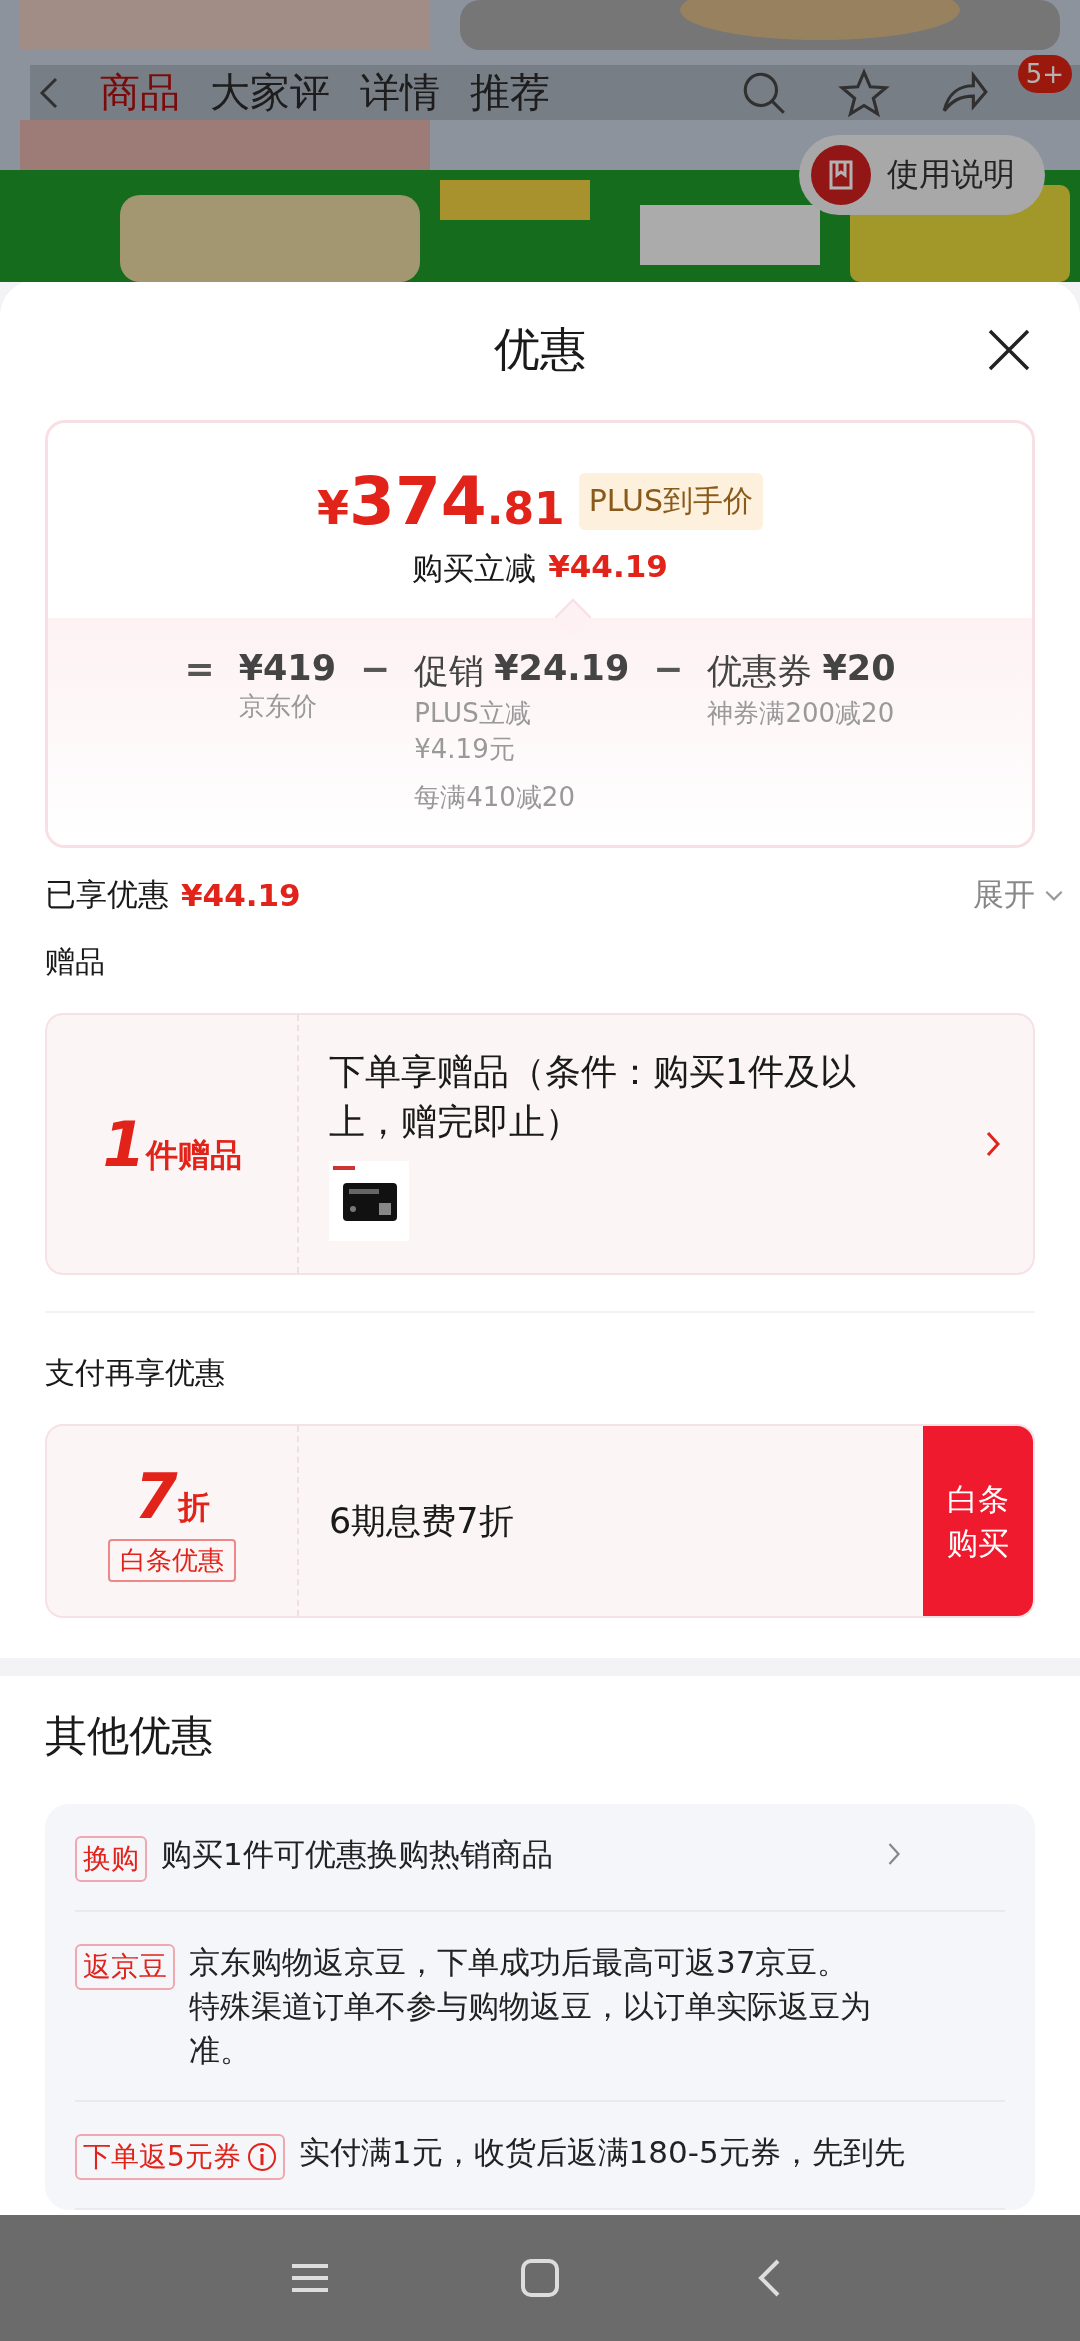  What do you see at coordinates (473, 713) in the screenshot?
I see `breakdown-note: PLUS立减` at bounding box center [473, 713].